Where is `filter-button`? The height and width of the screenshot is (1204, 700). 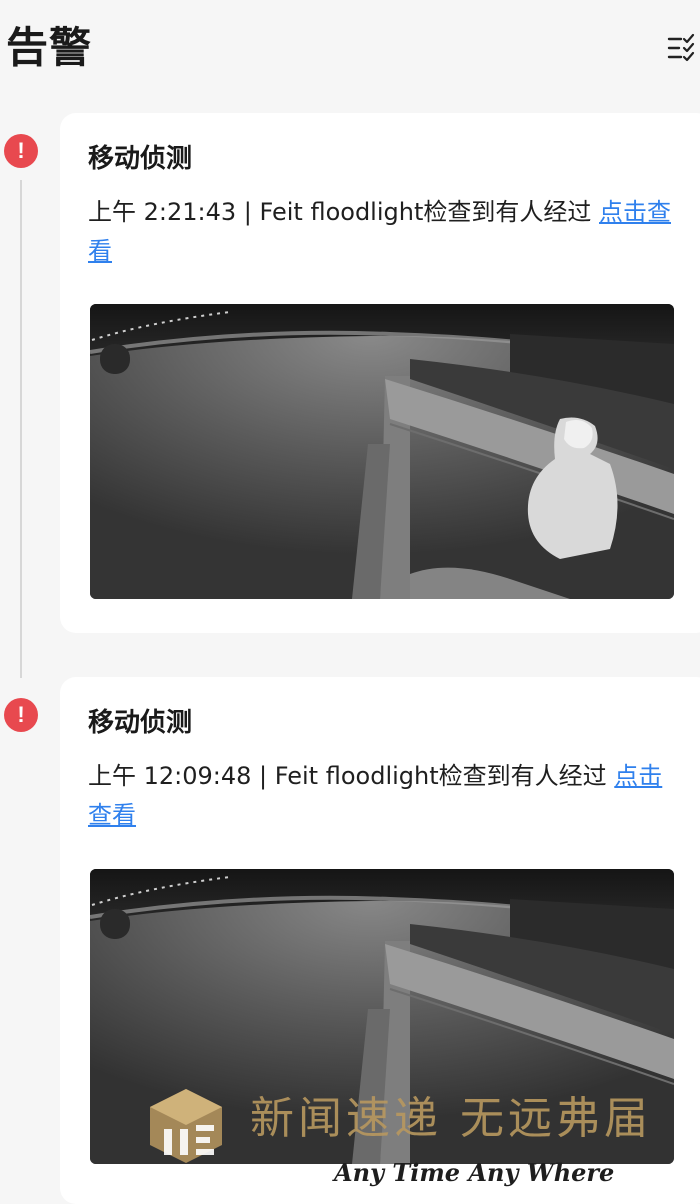 filter-button is located at coordinates (680, 48).